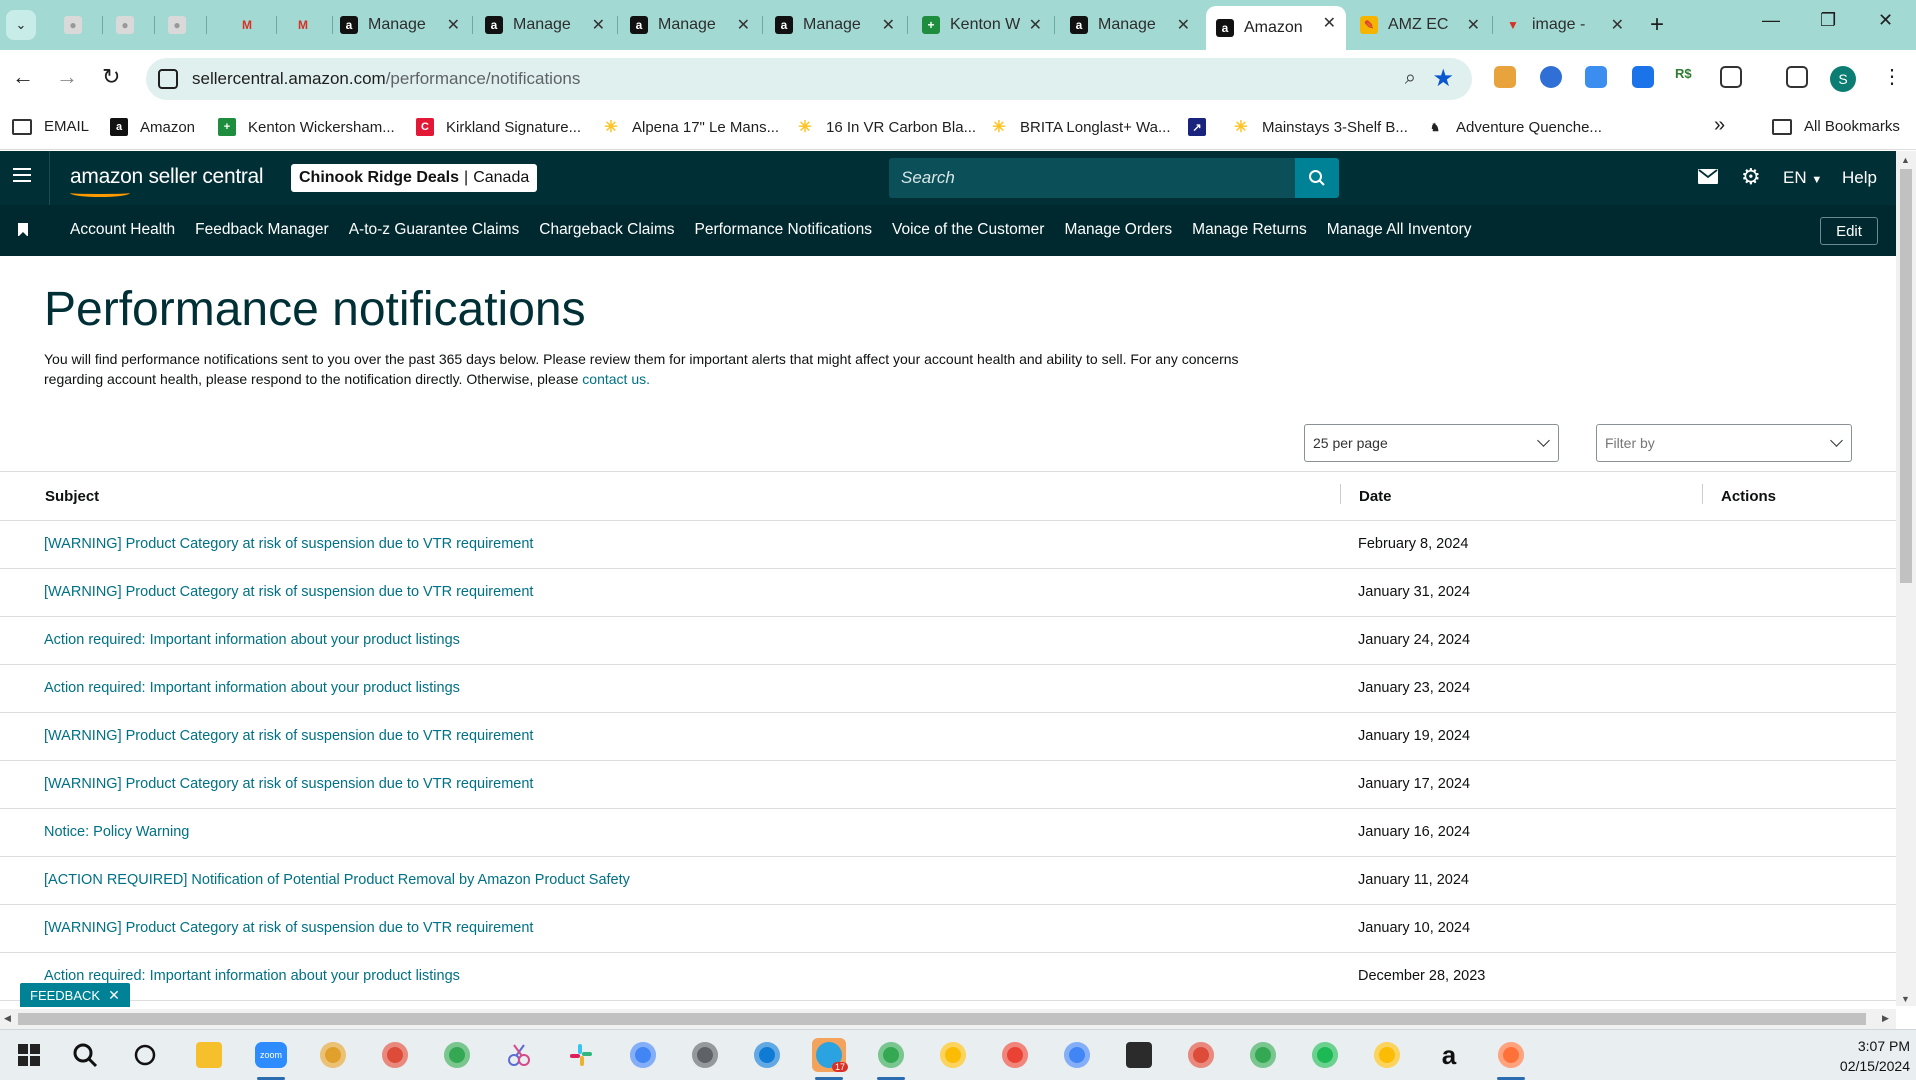  I want to click on nav-link: Chargeback Claims, so click(606, 230).